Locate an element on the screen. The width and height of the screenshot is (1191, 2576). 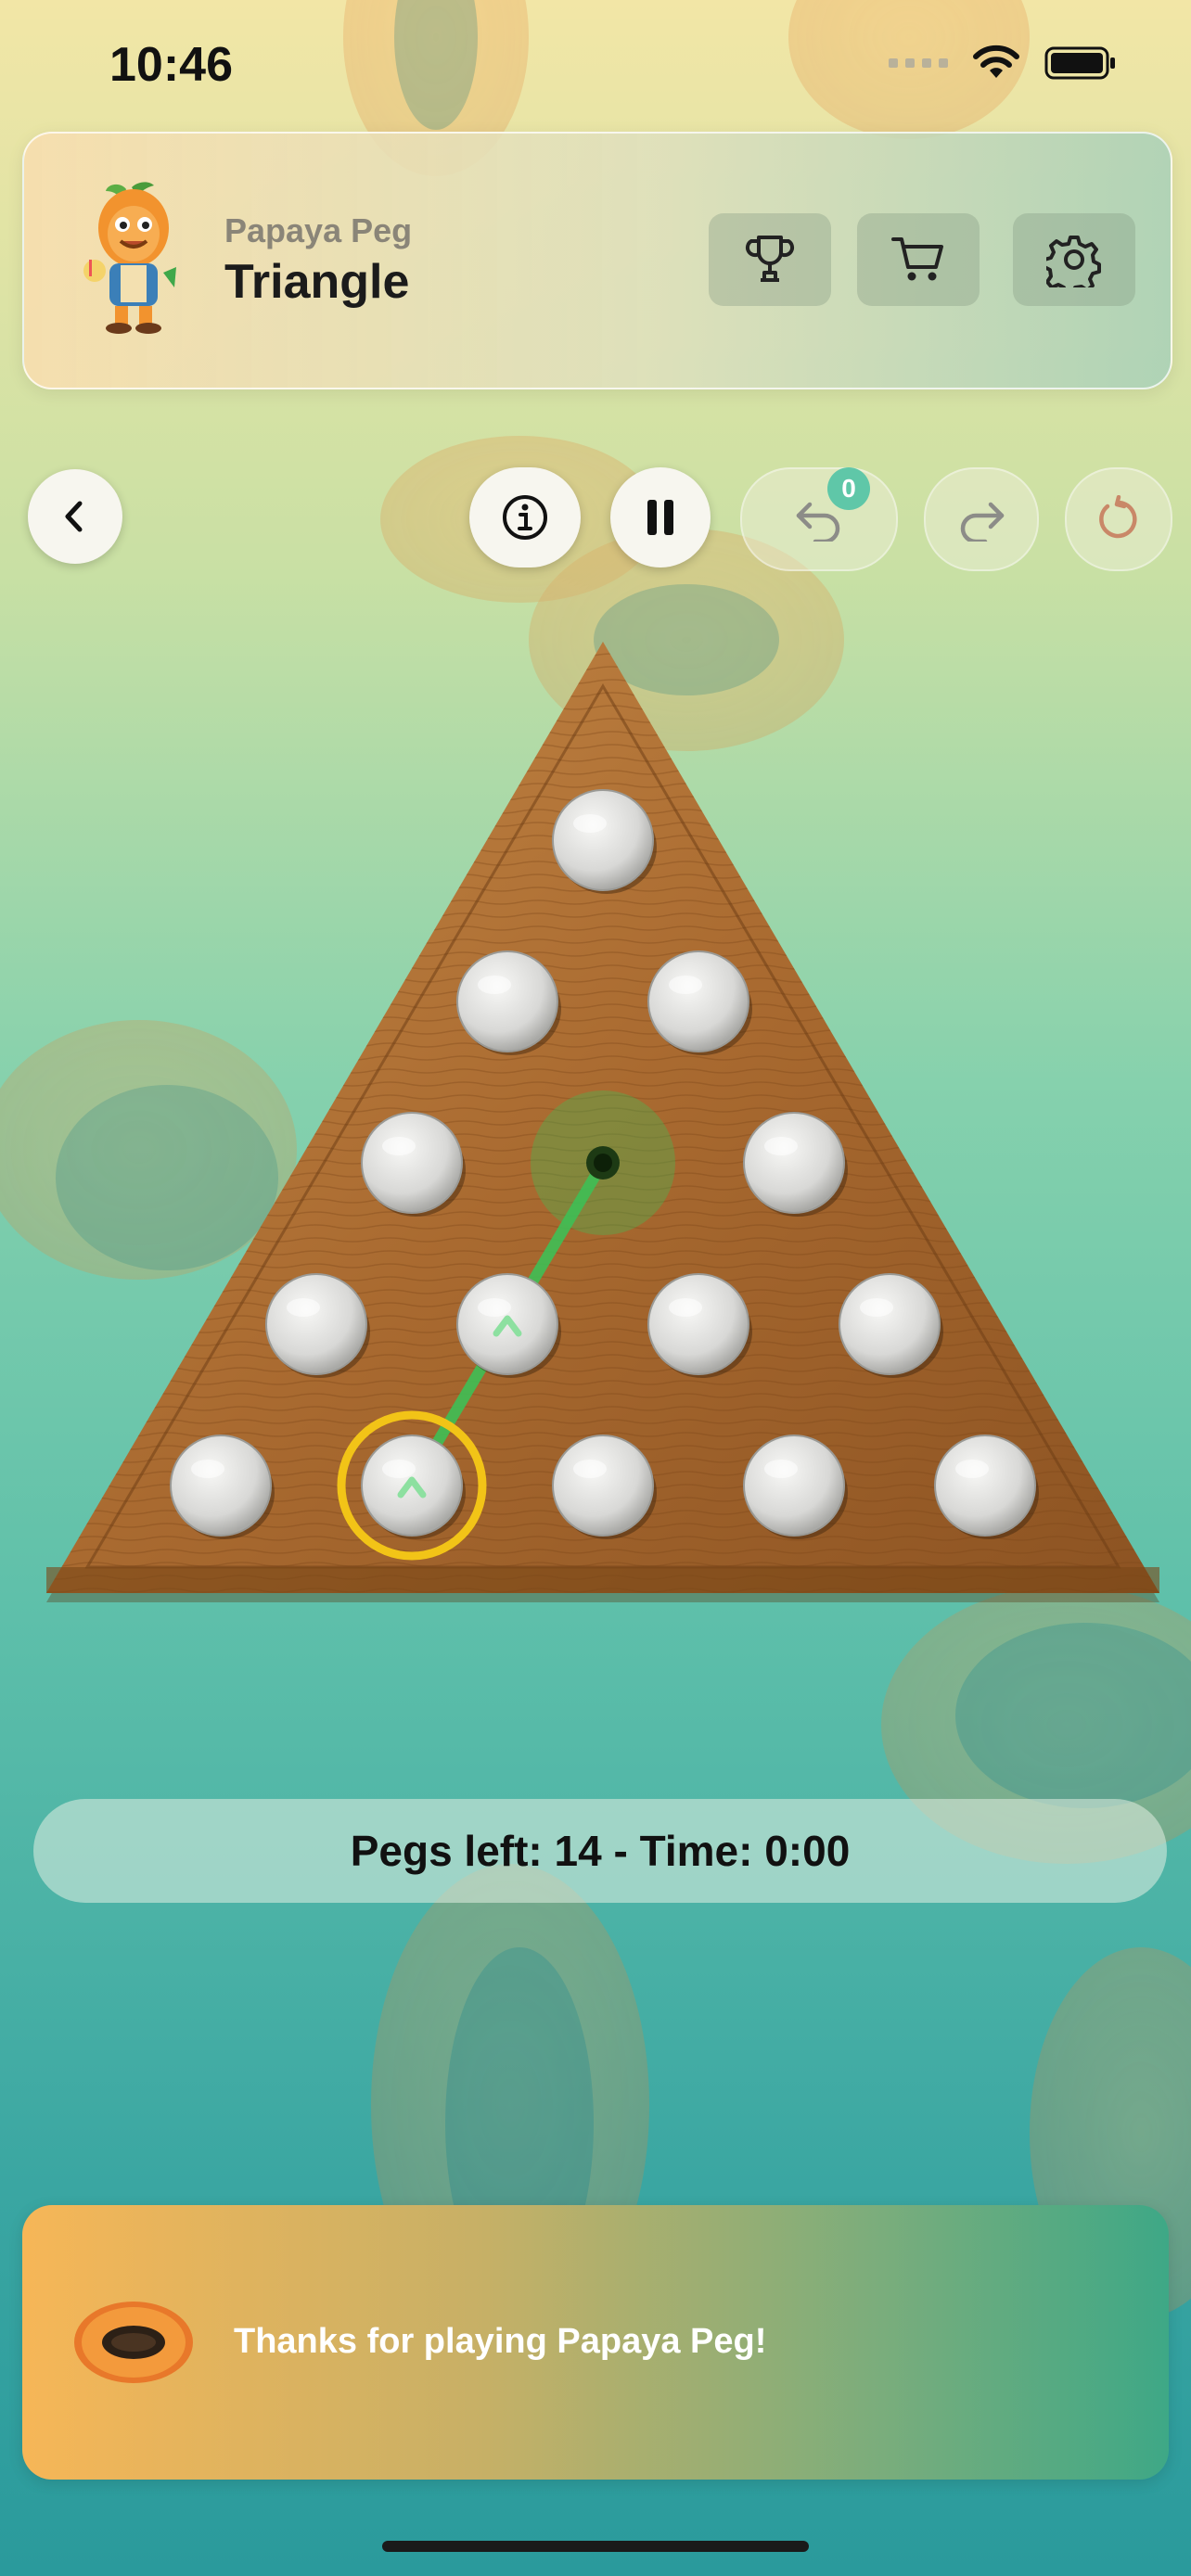
redo-button is located at coordinates (981, 519).